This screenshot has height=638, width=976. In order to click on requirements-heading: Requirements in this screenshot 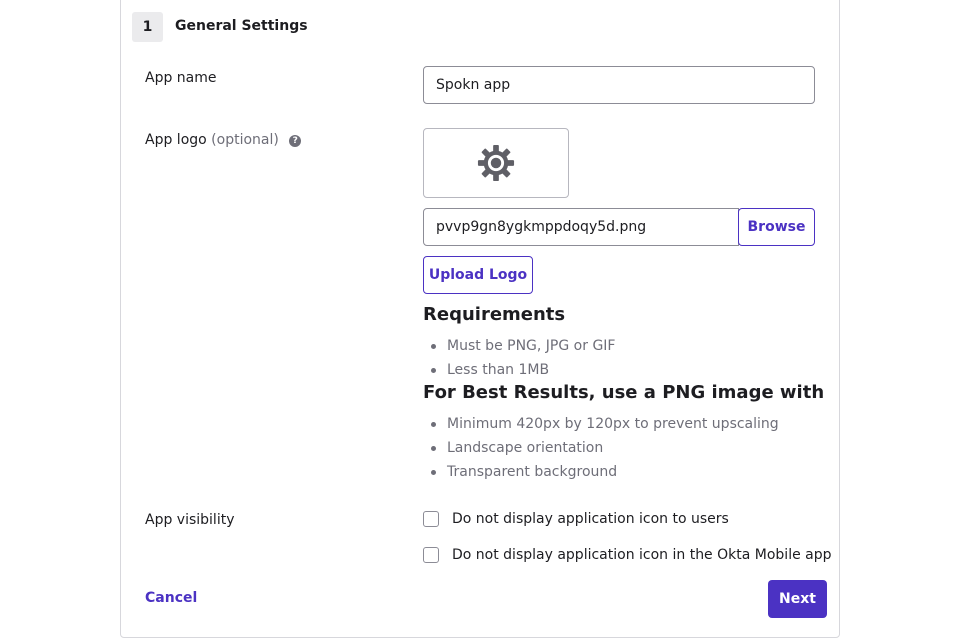, I will do `click(494, 314)`.